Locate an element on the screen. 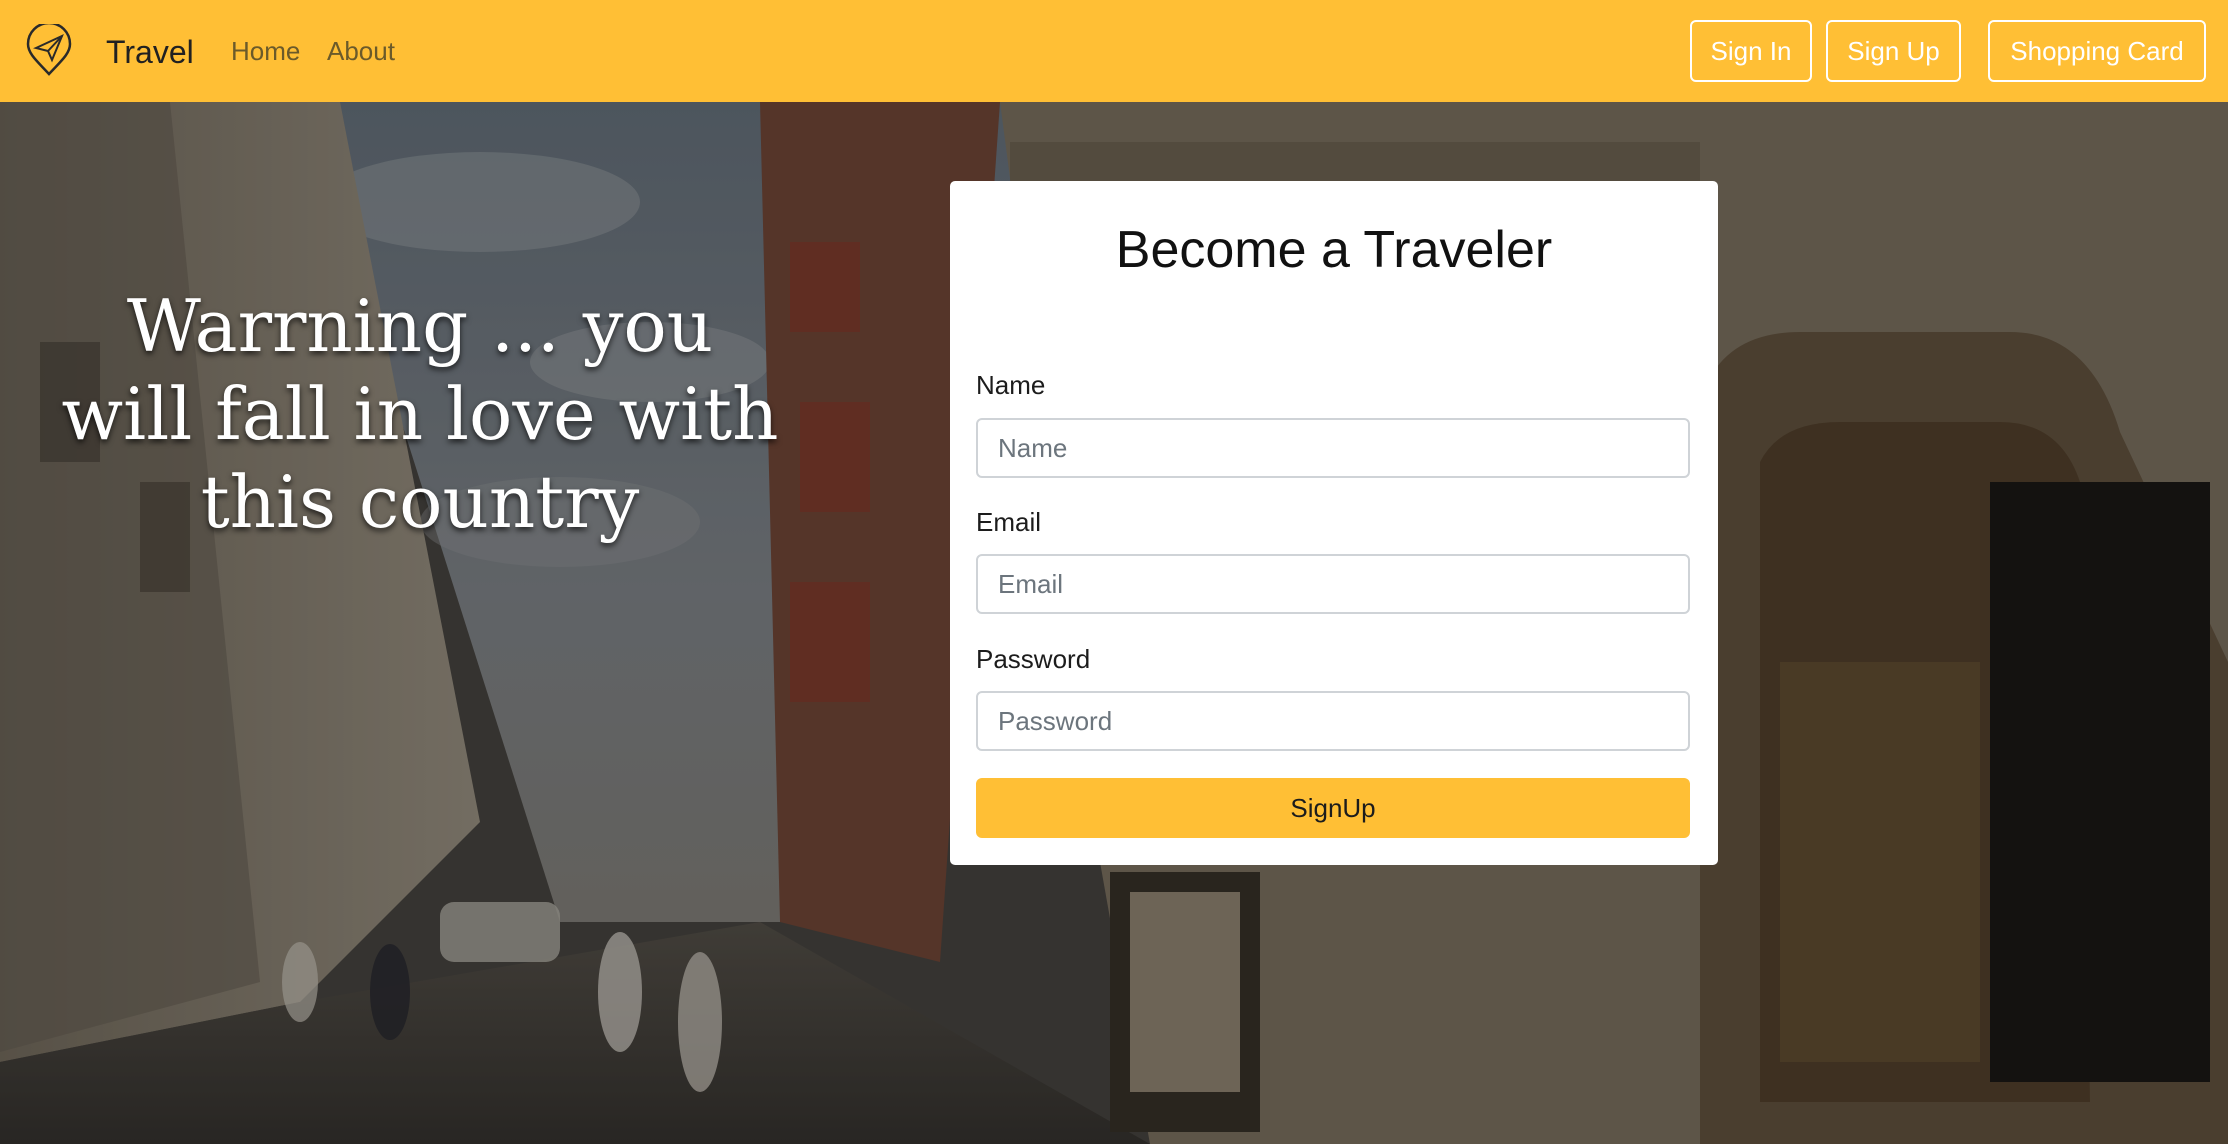  password-input is located at coordinates (1333, 721).